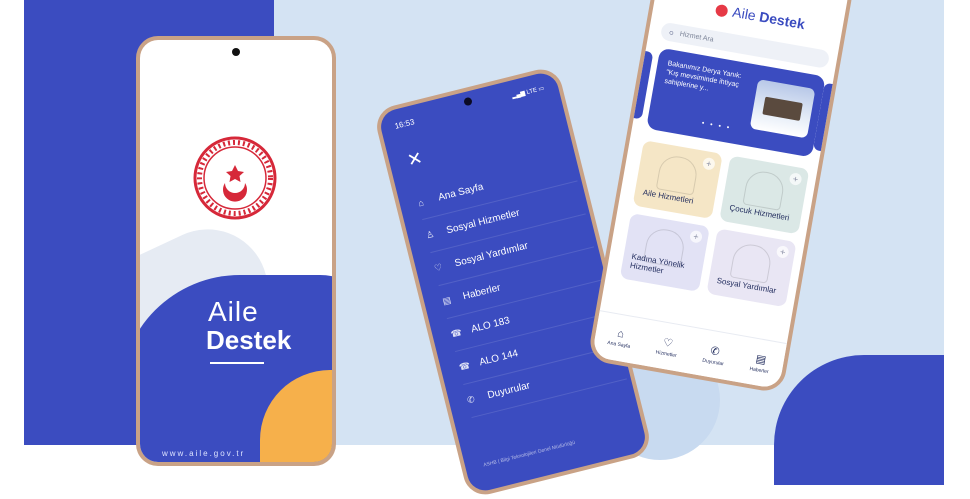 Image resolution: width=970 pixels, height=499 pixels. I want to click on tab-ana-sayfa: ⌂ Ana Sayfa, so click(620, 338).